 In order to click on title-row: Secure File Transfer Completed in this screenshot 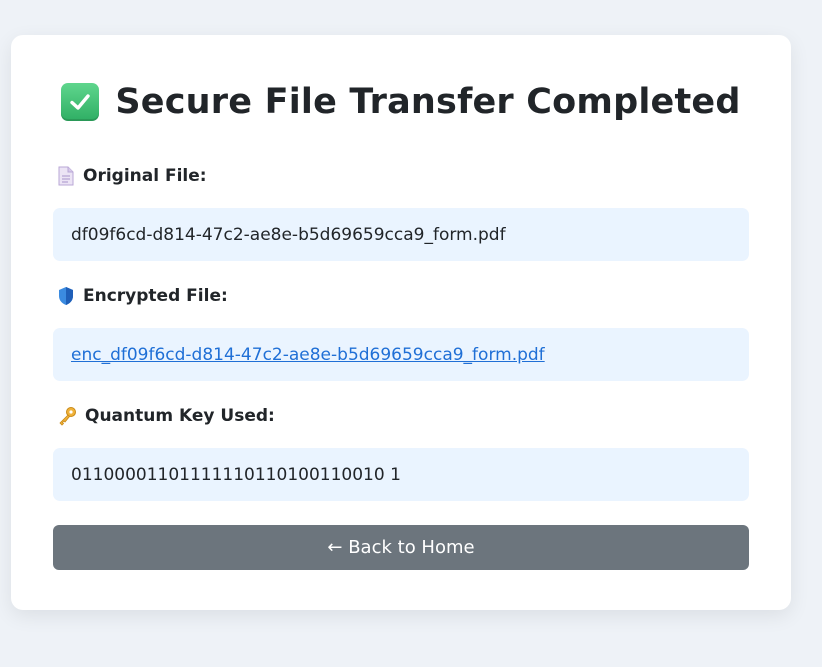, I will do `click(401, 102)`.